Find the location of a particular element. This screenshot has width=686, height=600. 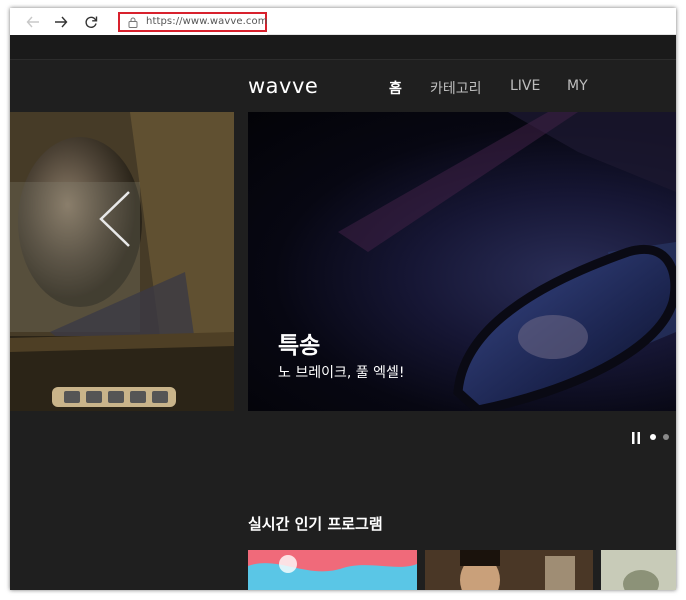

slide-indicator is located at coordinates (666, 437).